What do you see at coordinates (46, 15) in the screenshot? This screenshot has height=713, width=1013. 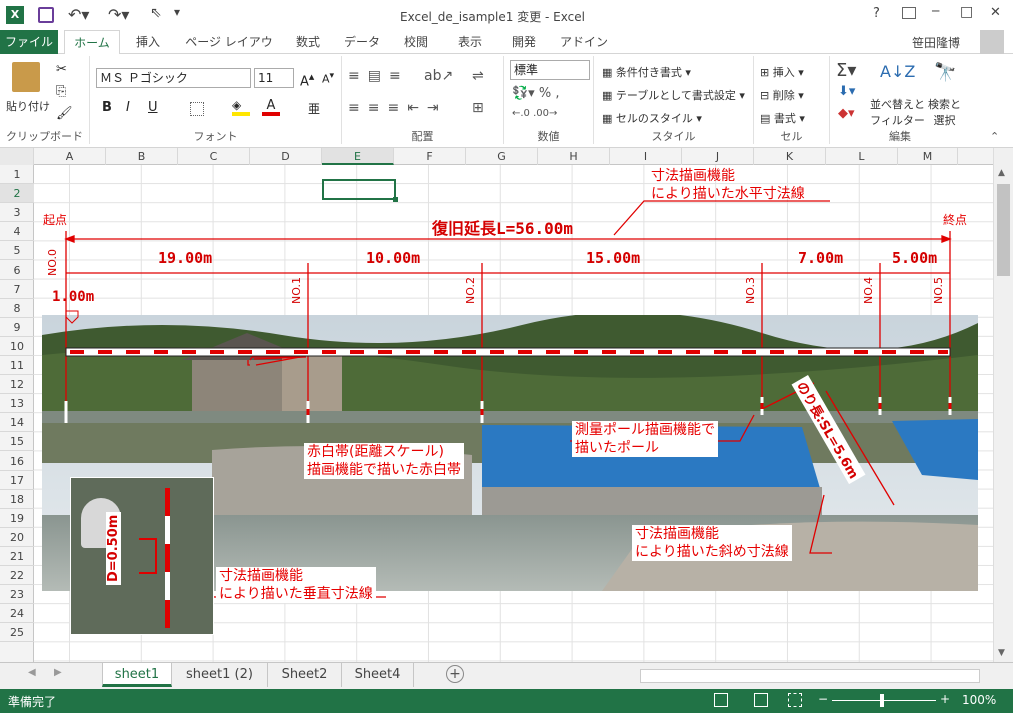 I see `save-icon` at bounding box center [46, 15].